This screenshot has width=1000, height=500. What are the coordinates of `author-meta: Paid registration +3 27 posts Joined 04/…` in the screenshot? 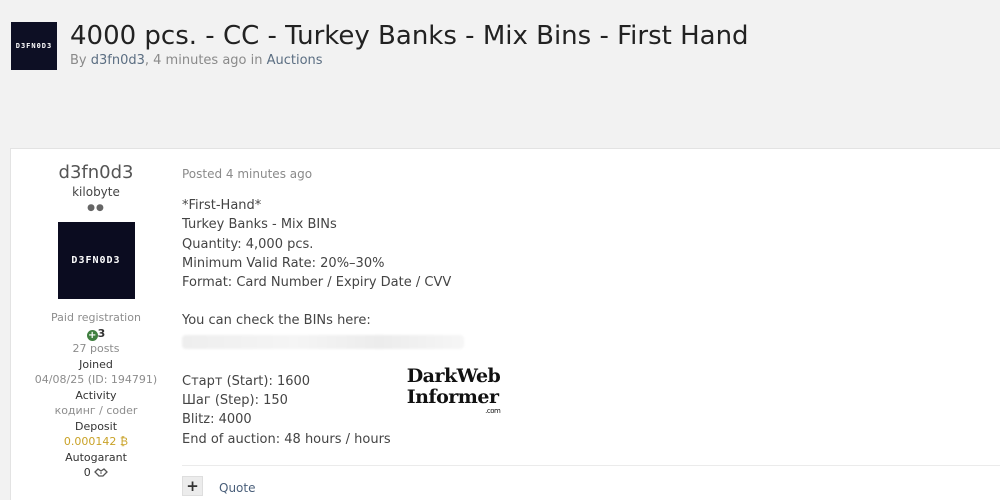 It's located at (96, 395).